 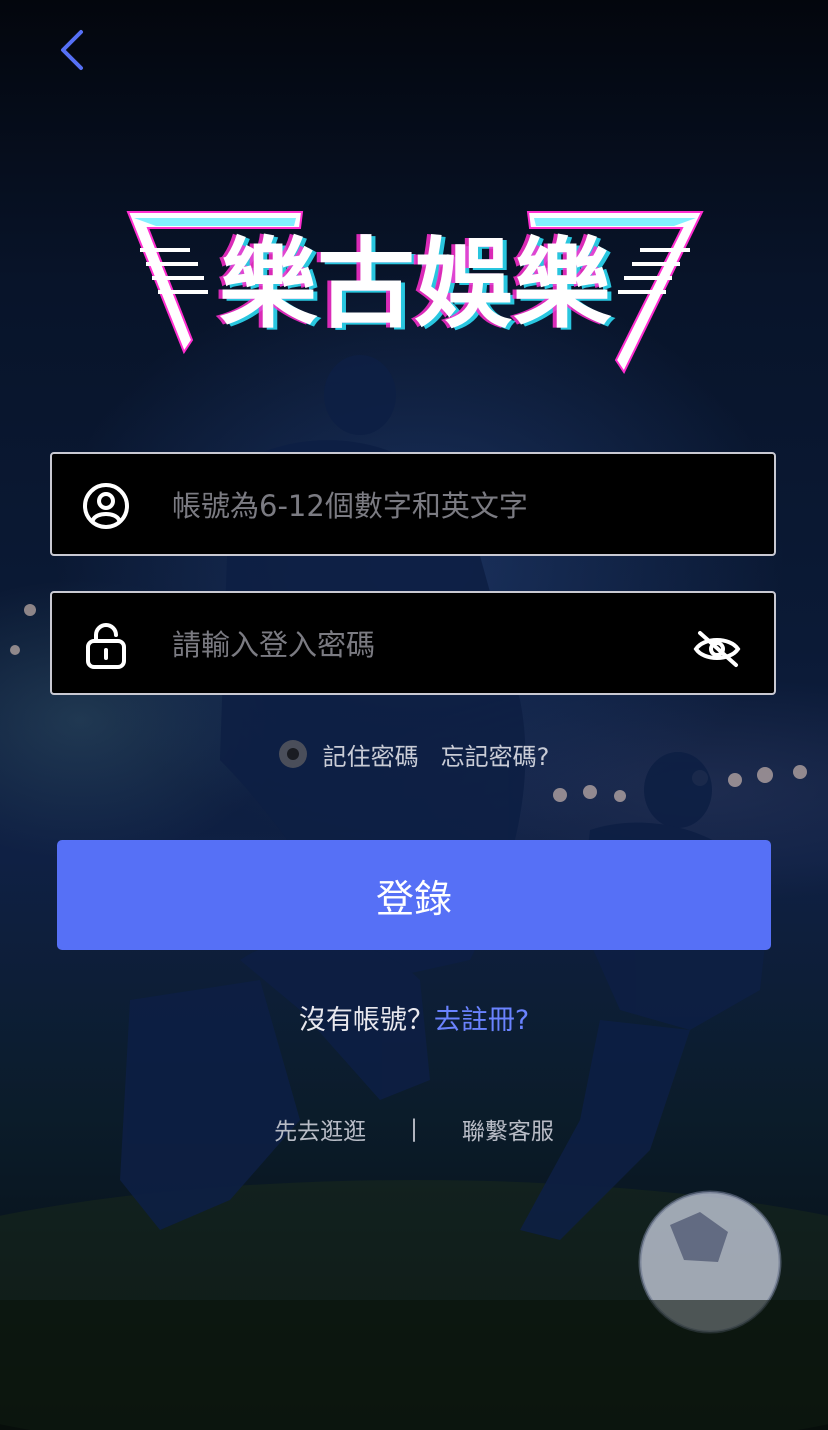 What do you see at coordinates (106, 646) in the screenshot?
I see `lock-icon` at bounding box center [106, 646].